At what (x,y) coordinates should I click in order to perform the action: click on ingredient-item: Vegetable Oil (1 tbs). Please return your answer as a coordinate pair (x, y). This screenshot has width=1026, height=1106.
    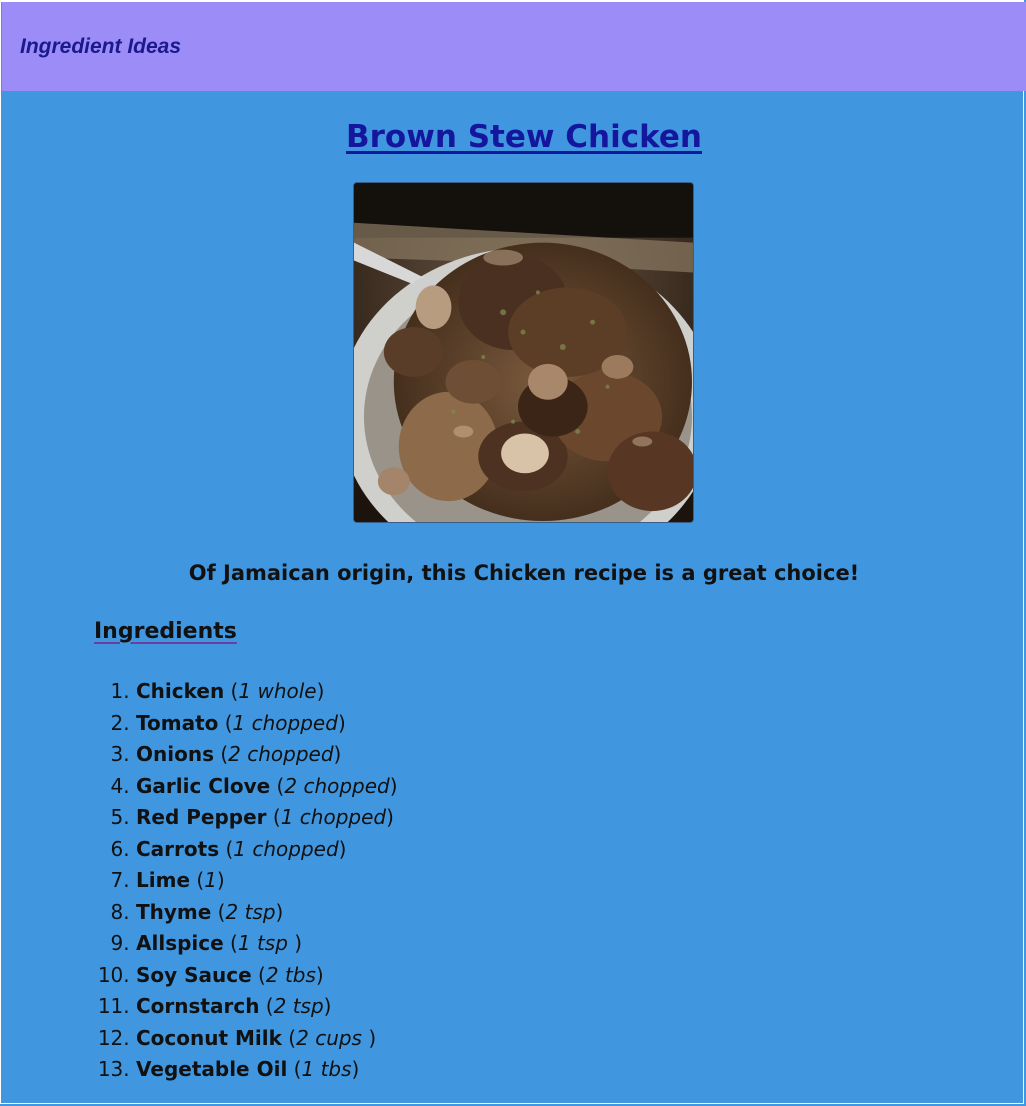
    Looking at the image, I should click on (267, 1070).